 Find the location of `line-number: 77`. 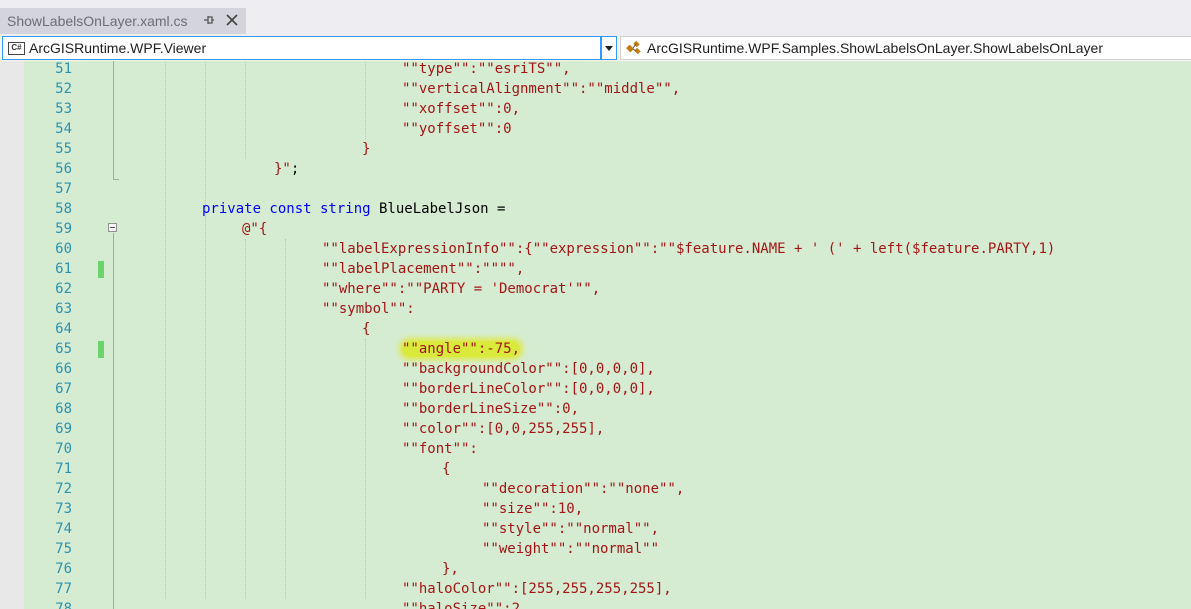

line-number: 77 is located at coordinates (63, 589).